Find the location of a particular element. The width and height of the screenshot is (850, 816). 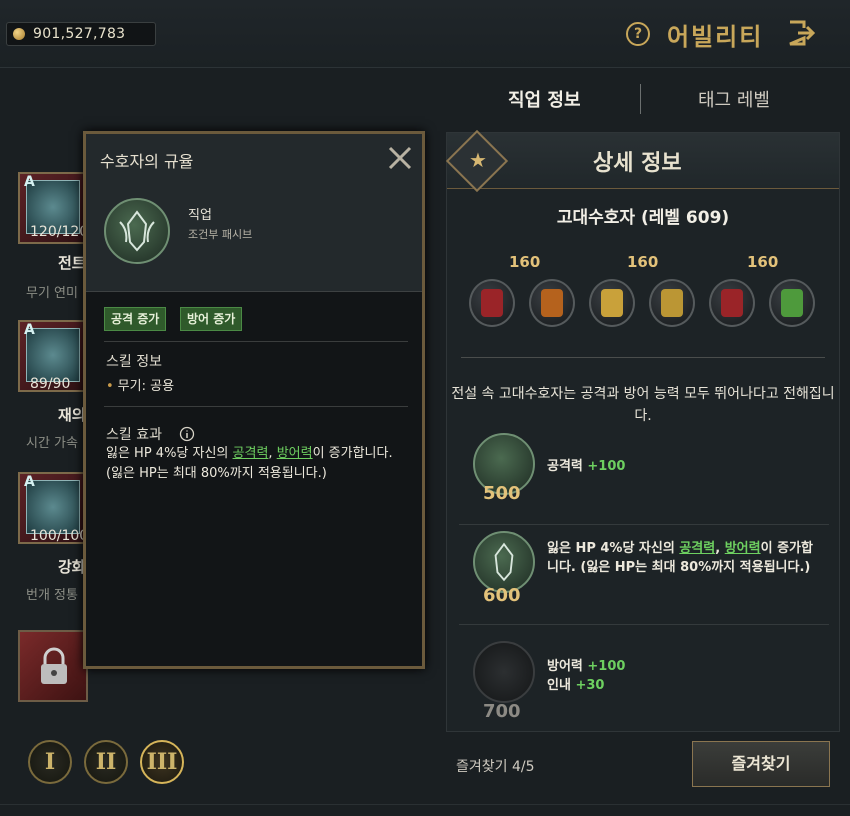

top-bar: 901,527,783 ? 어빌리티 is located at coordinates (425, 34).